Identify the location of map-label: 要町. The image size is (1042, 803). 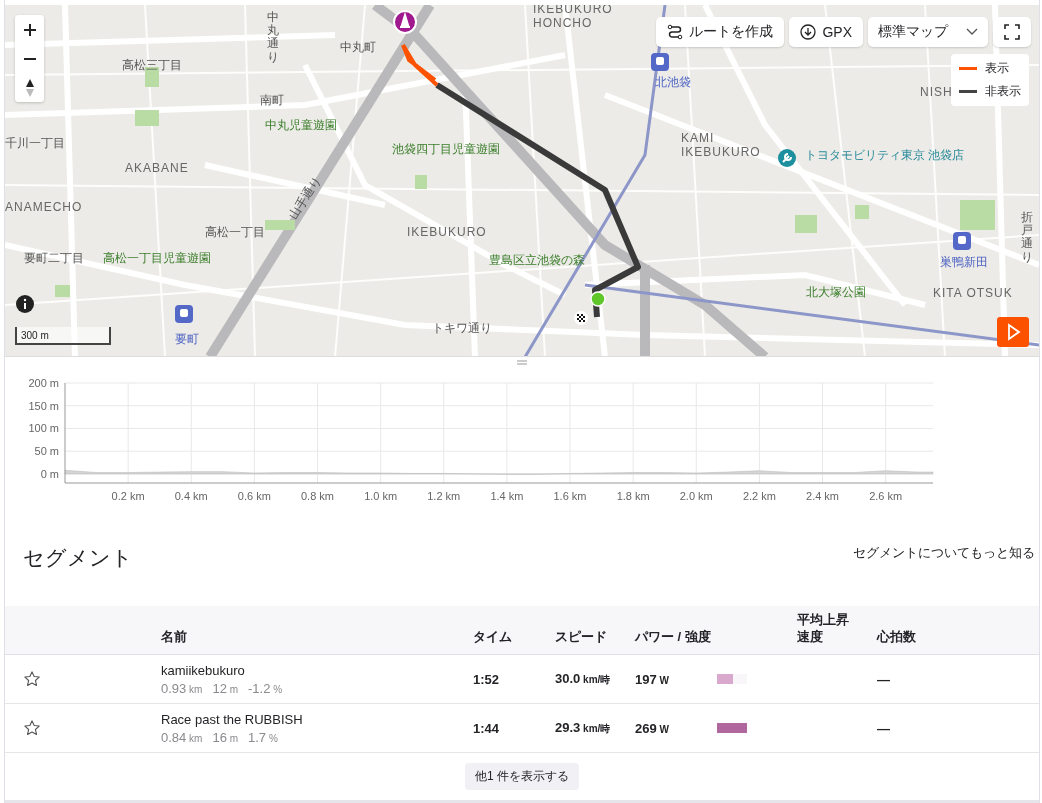
(187, 340).